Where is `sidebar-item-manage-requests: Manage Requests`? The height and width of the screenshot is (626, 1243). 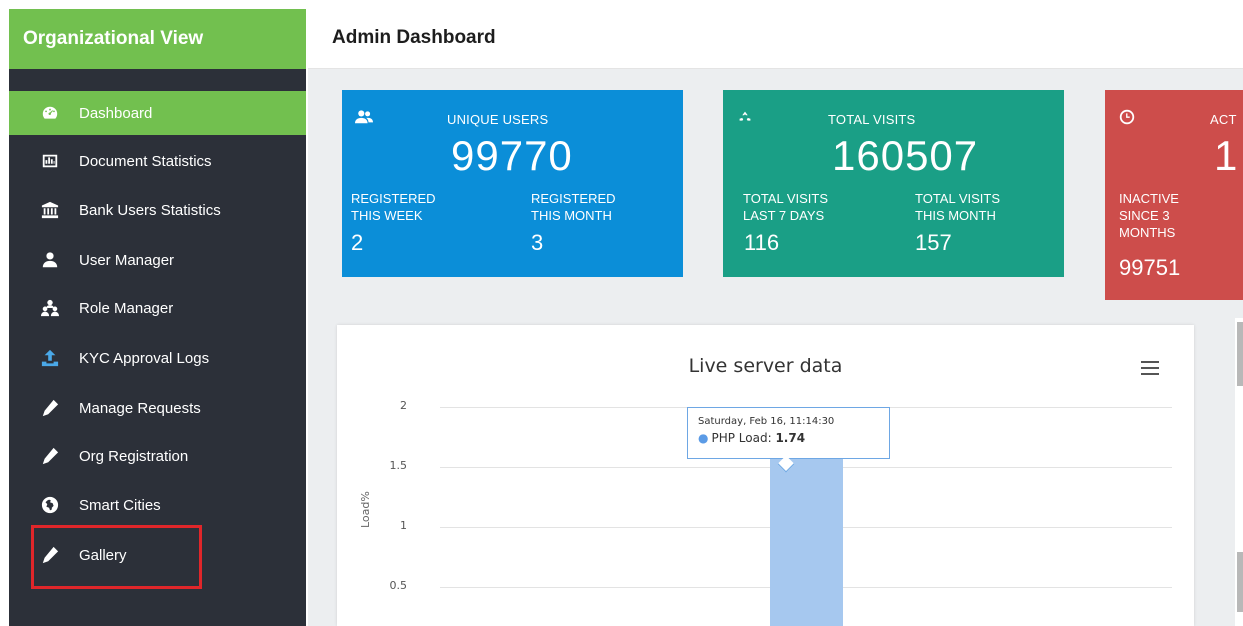 sidebar-item-manage-requests: Manage Requests is located at coordinates (157, 408).